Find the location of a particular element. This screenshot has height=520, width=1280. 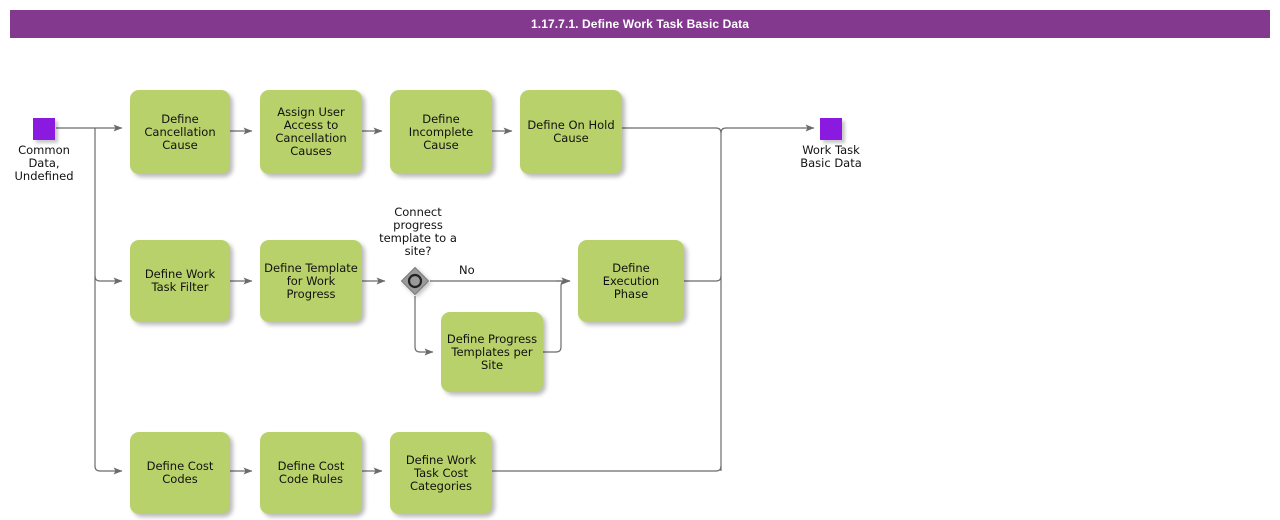

task-label: Define Template for Work Progress is located at coordinates (311, 280).